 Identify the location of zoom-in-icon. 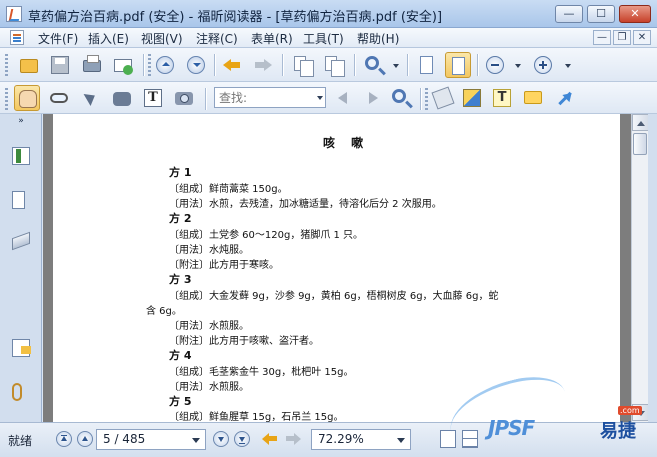
(372, 63).